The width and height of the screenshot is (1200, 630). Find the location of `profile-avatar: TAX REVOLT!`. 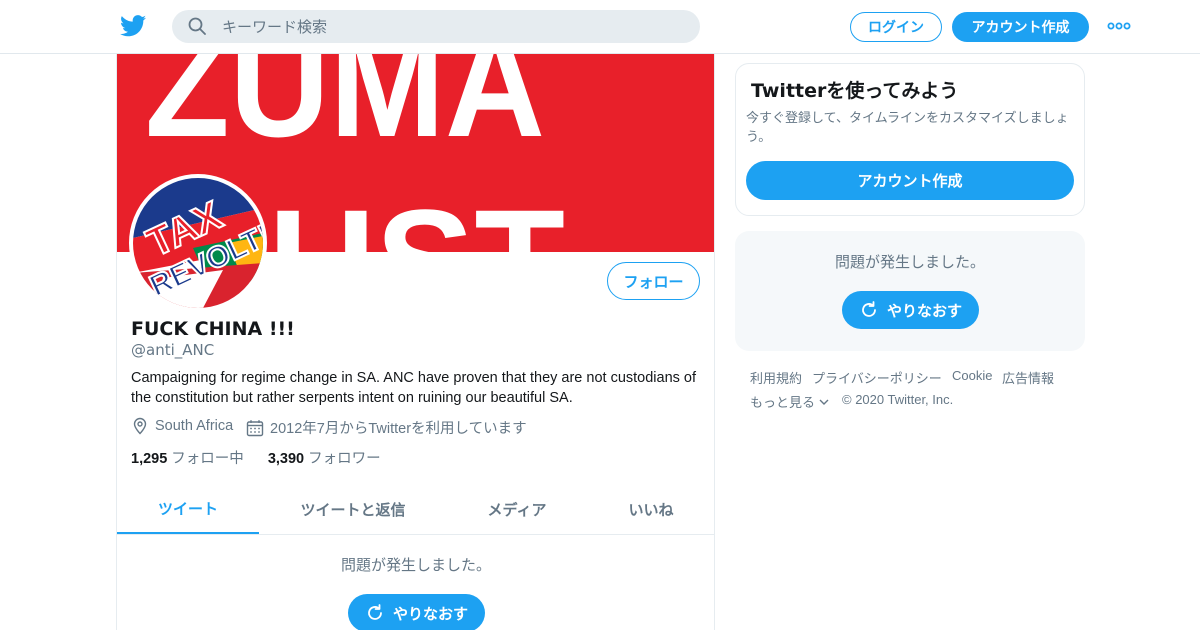

profile-avatar: TAX REVOLT! is located at coordinates (198, 243).